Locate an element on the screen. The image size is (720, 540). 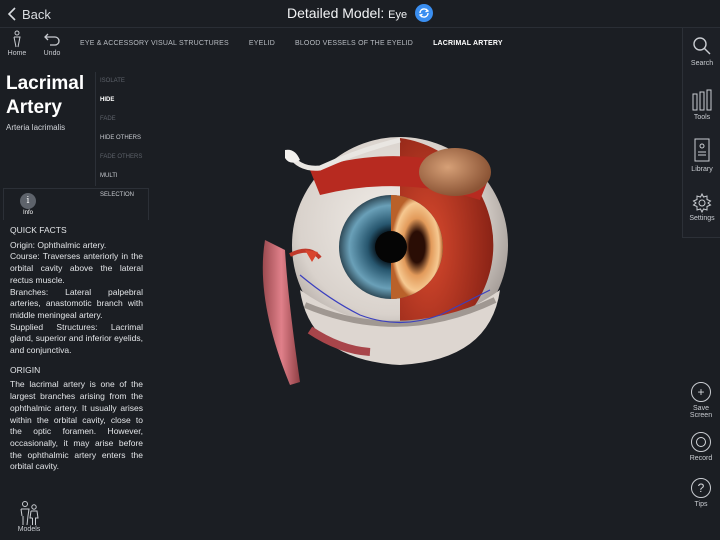
info-tab-bar: i Info is located at coordinates (76, 204).